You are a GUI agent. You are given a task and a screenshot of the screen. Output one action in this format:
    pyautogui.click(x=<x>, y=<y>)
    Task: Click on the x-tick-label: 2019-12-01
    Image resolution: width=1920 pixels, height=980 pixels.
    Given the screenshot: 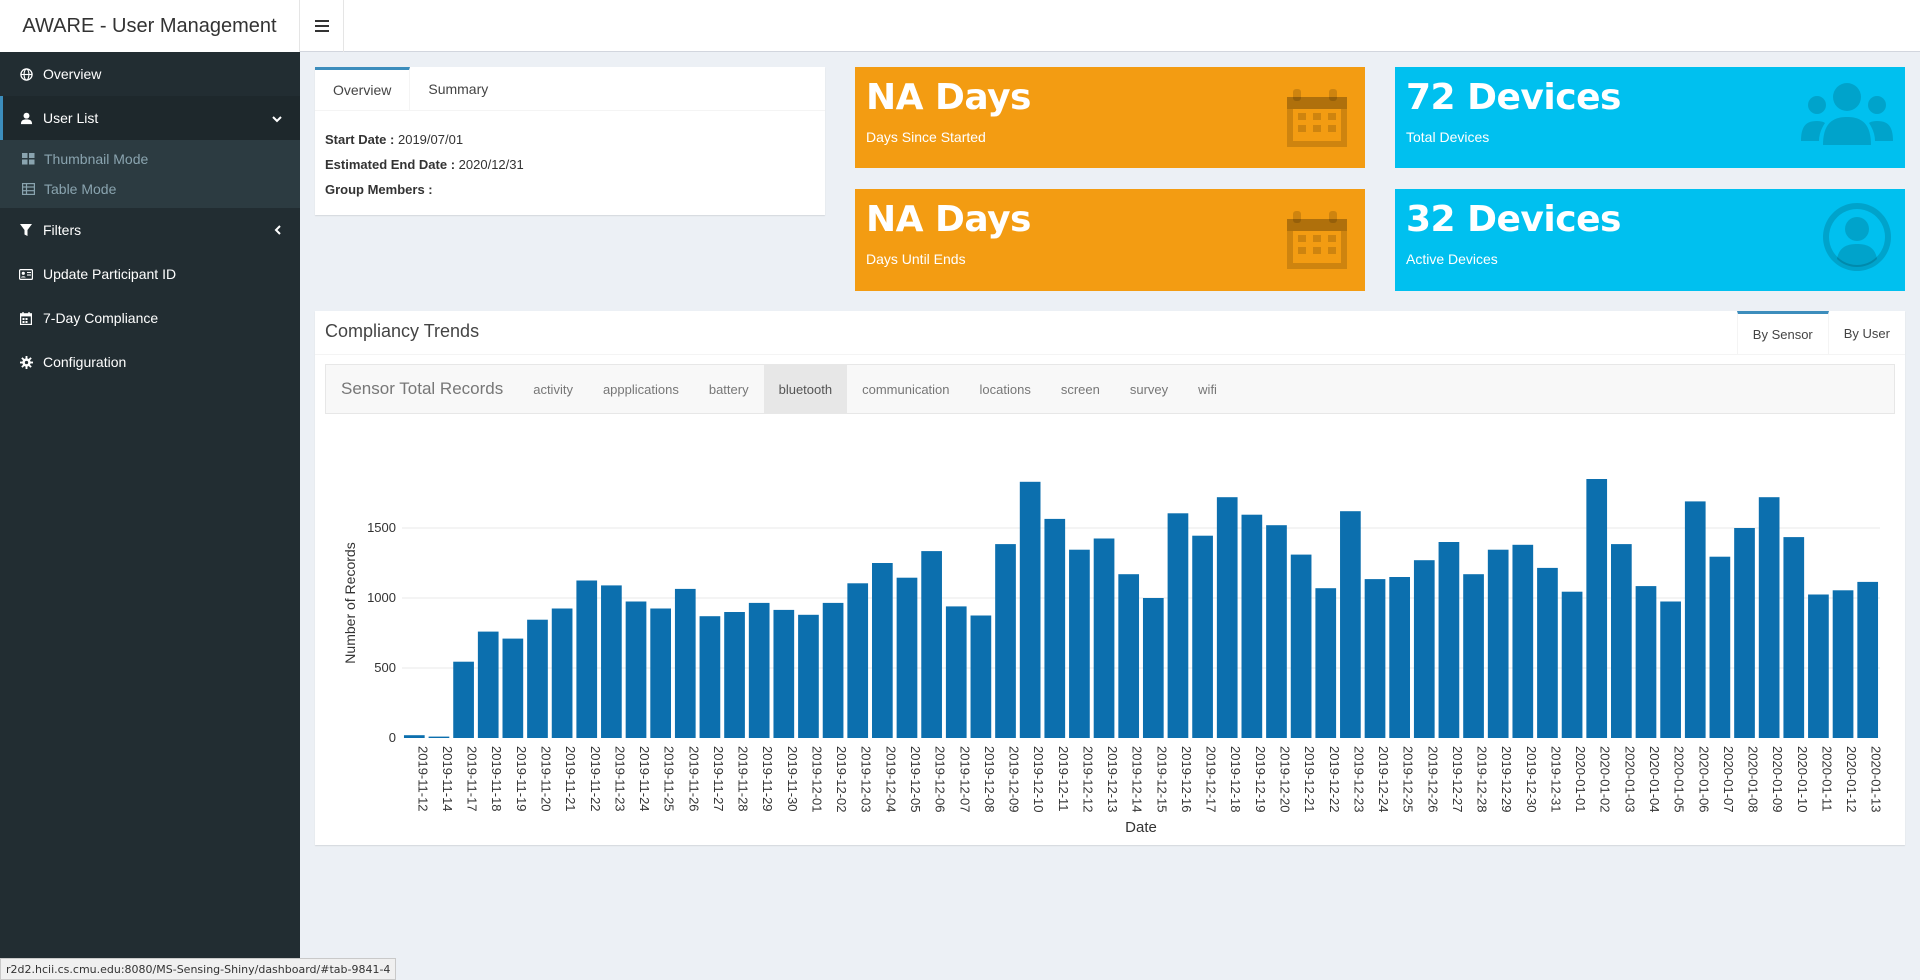 What is the action you would take?
    pyautogui.click(x=816, y=779)
    